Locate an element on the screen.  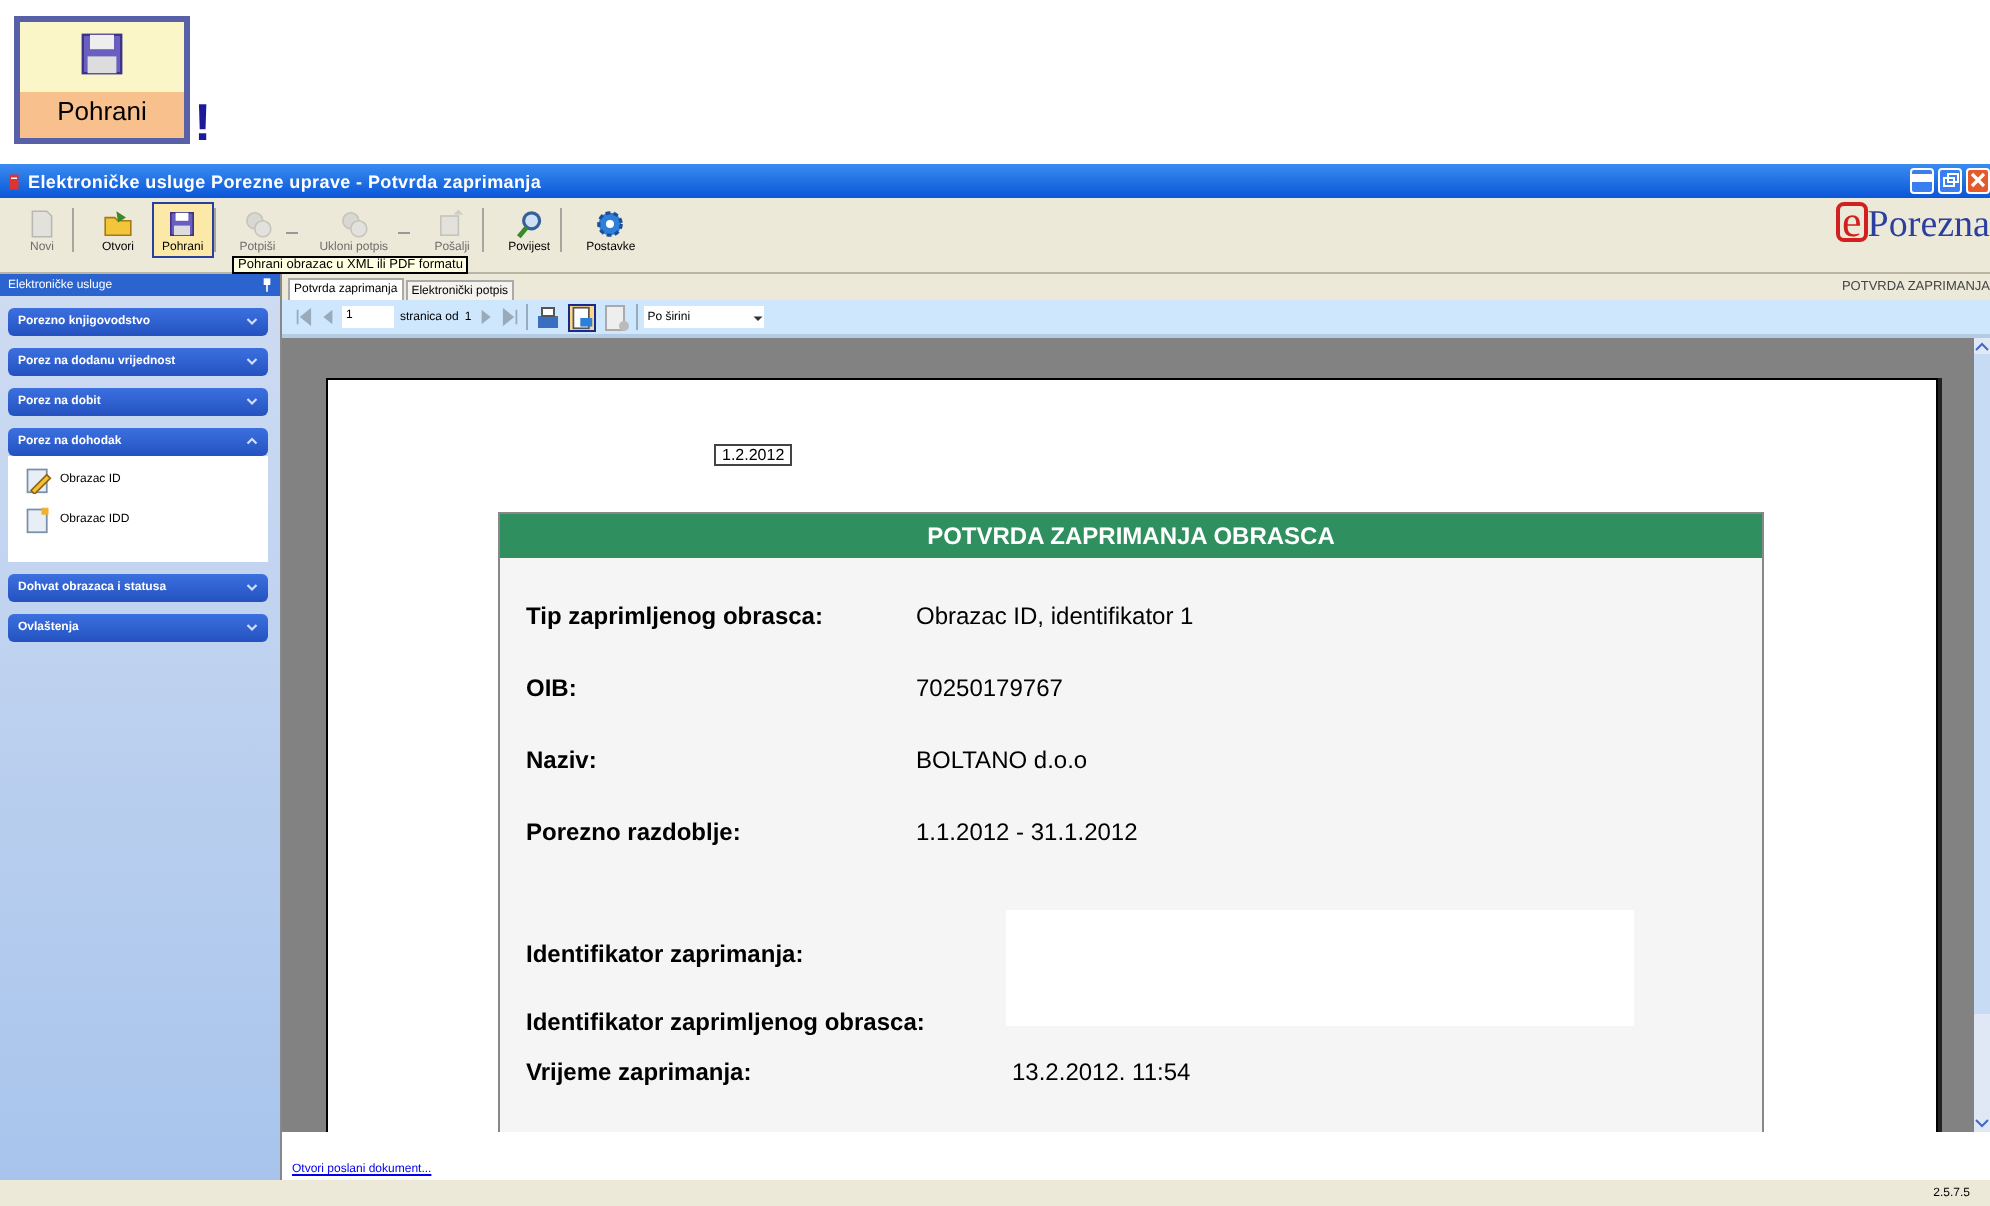
scroll-thumb is located at coordinates (1982, 684).